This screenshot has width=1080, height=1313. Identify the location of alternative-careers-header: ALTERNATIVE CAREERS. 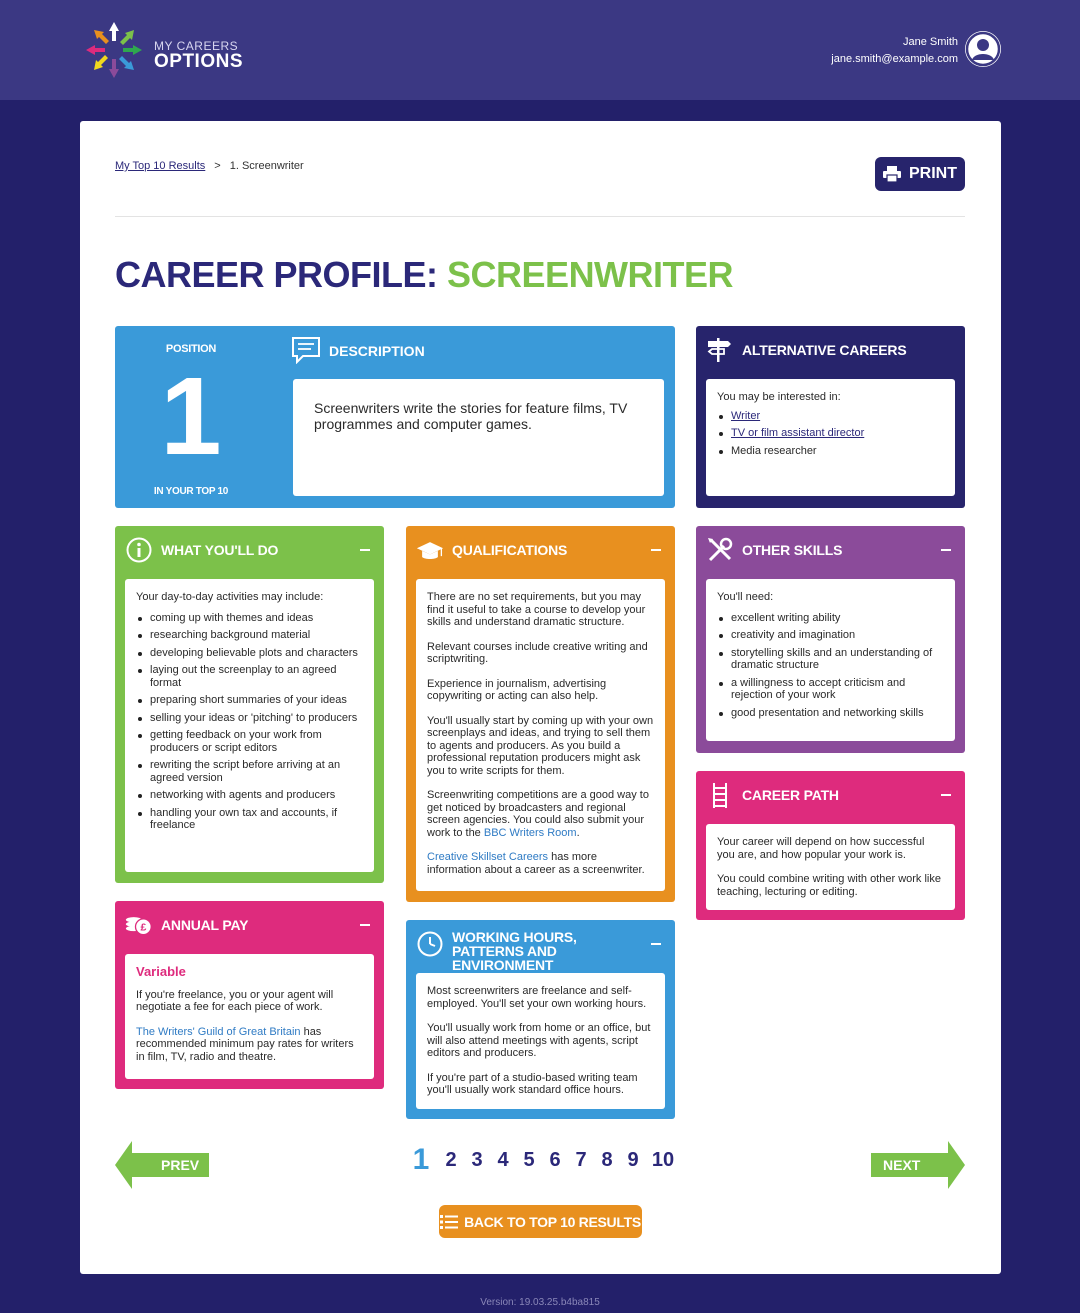
(830, 350).